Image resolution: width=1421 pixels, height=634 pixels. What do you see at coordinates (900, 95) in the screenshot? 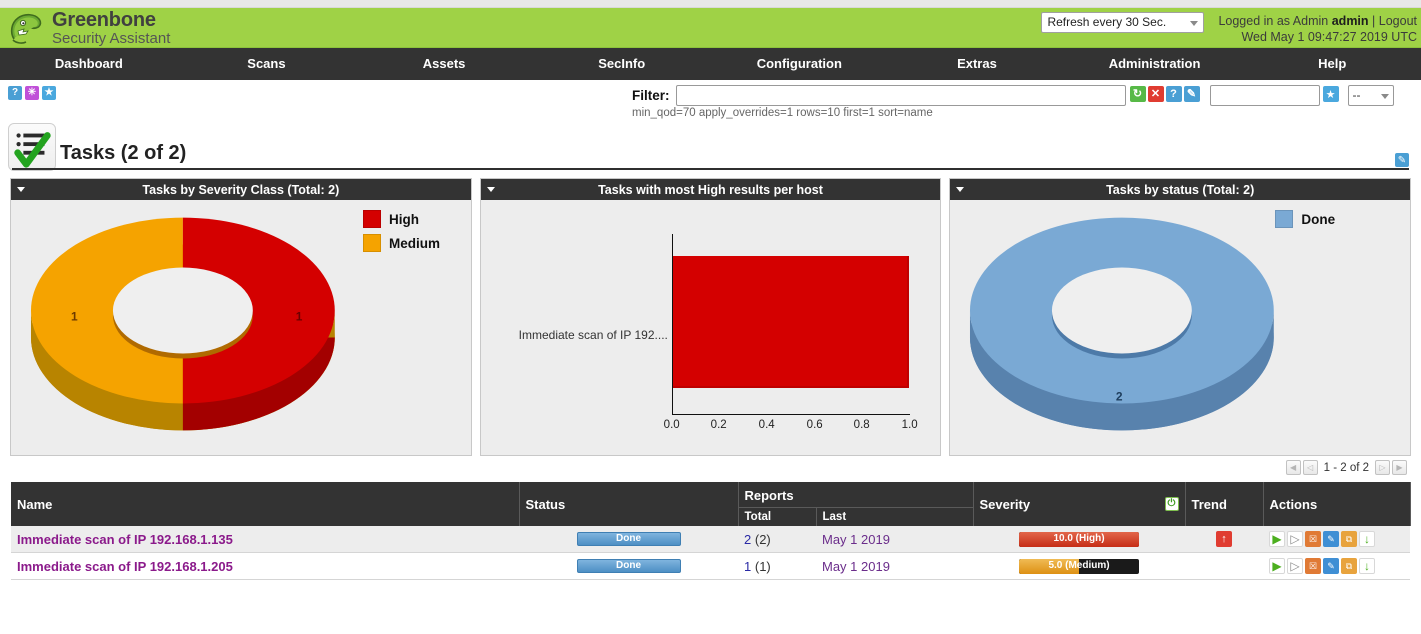
I see `filter-input` at bounding box center [900, 95].